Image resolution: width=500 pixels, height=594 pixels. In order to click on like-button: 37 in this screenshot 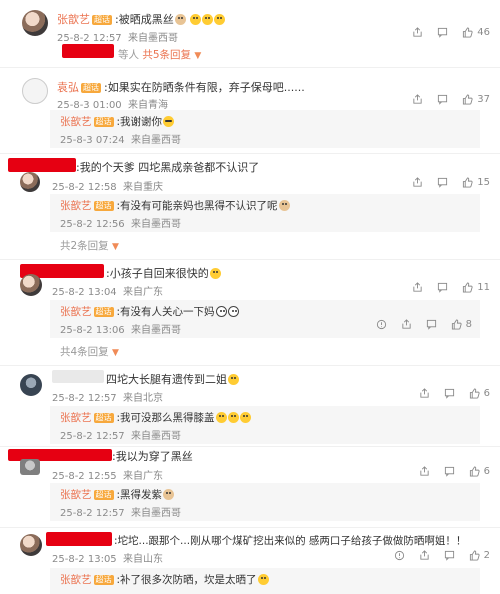, I will do `click(476, 99)`.